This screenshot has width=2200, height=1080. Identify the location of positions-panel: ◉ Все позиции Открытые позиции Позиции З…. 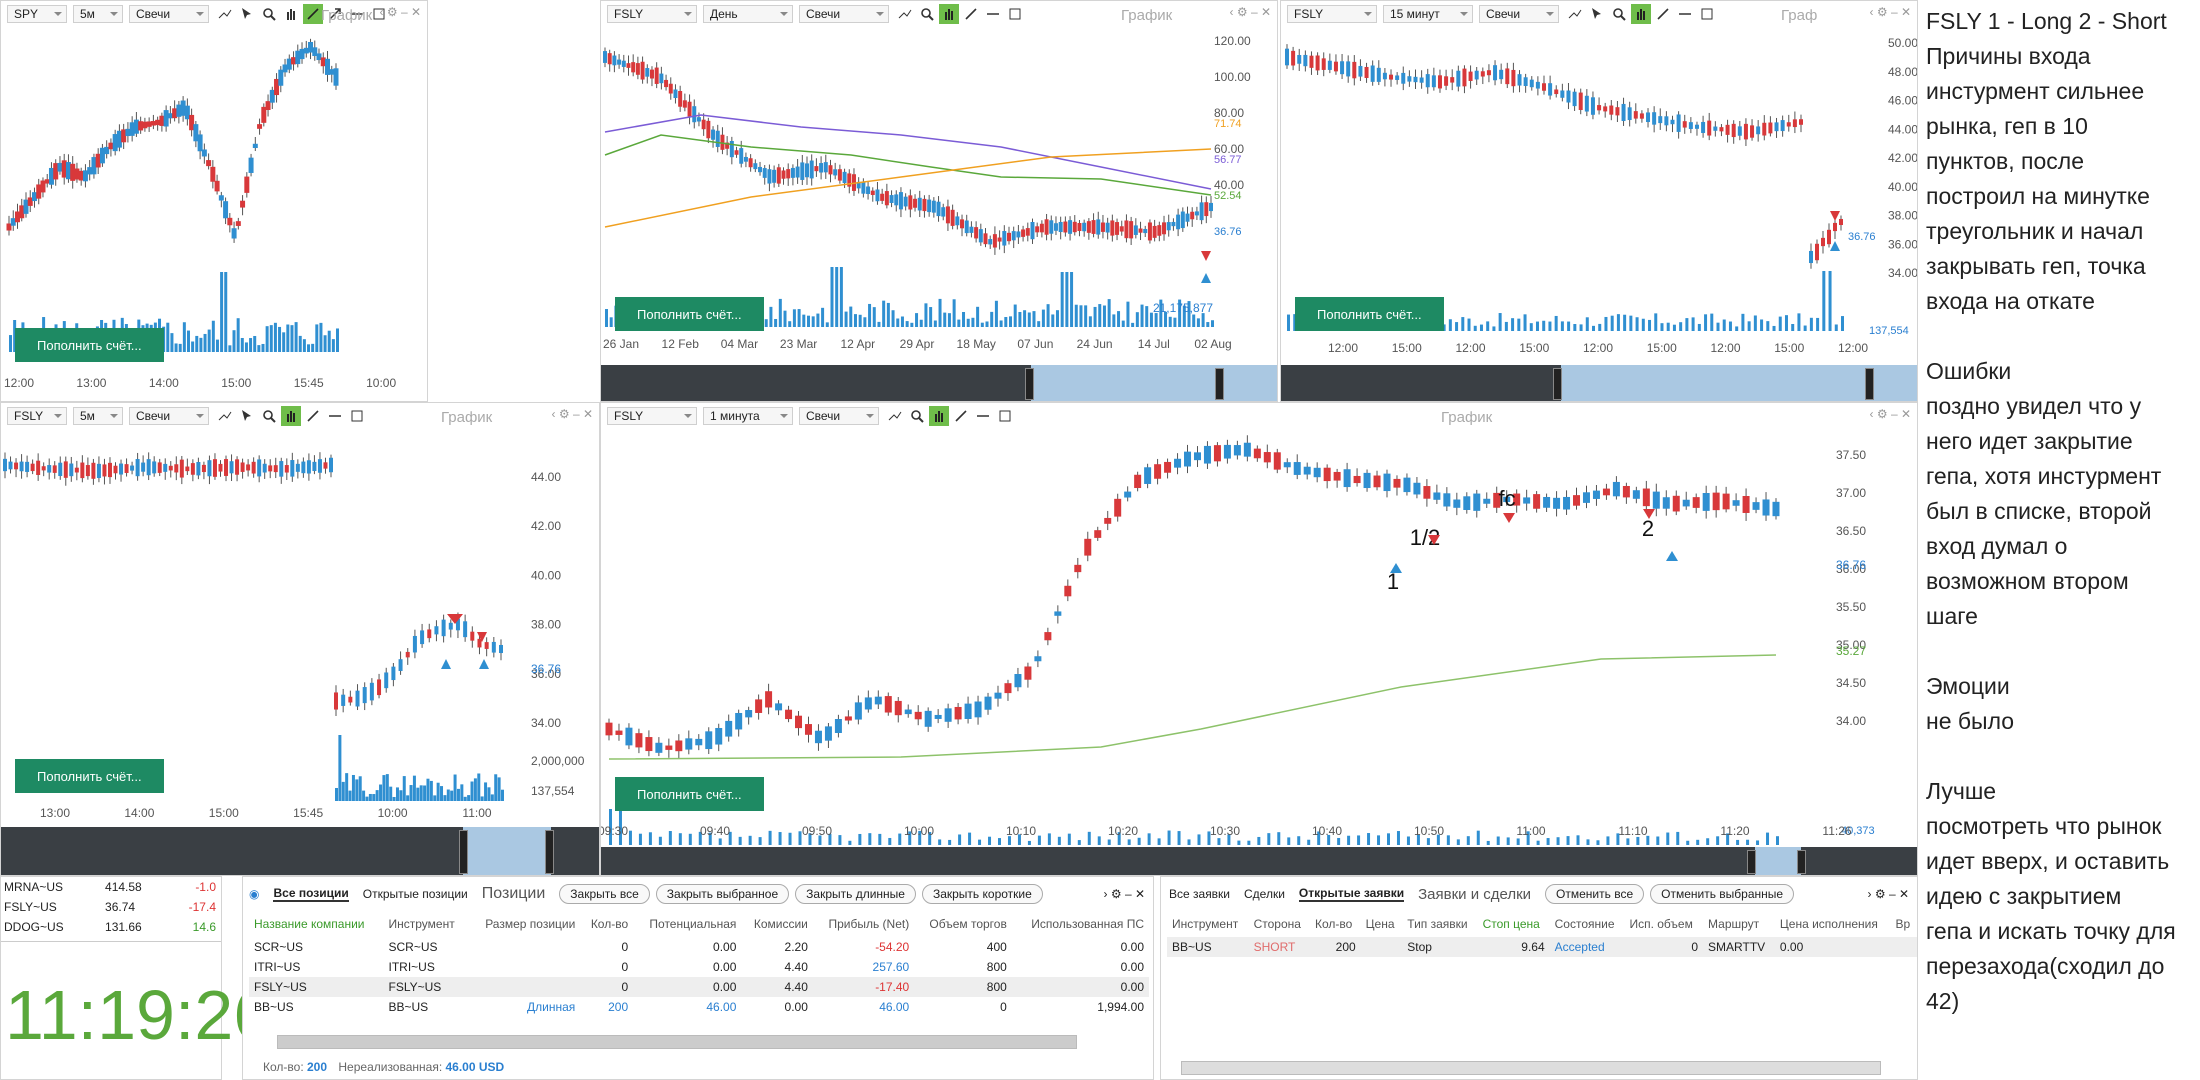
(698, 978).